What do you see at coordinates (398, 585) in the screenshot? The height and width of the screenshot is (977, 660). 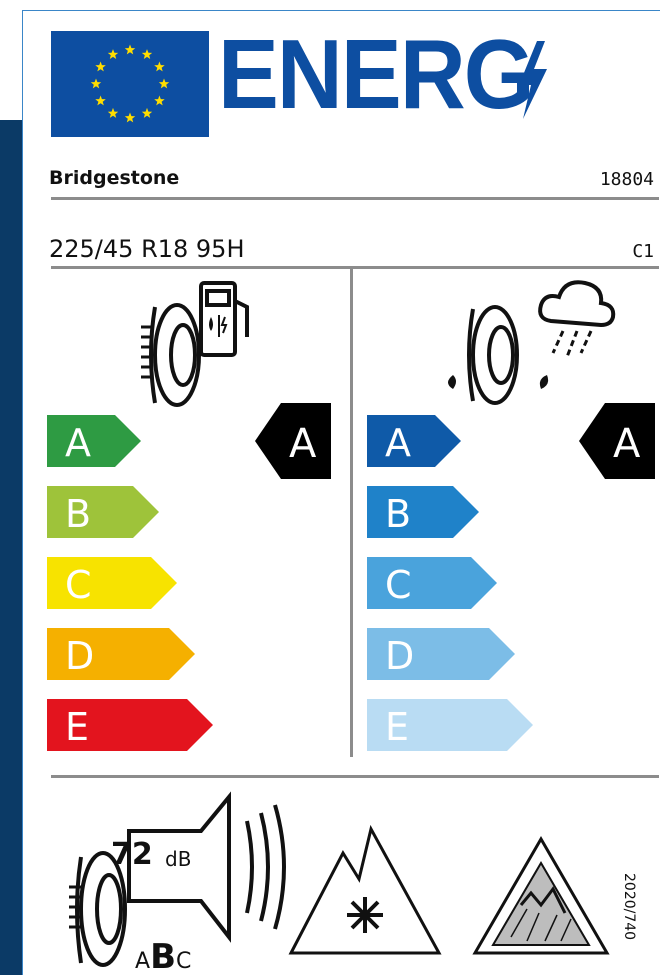 I see `wet-grip-class-c-label: C` at bounding box center [398, 585].